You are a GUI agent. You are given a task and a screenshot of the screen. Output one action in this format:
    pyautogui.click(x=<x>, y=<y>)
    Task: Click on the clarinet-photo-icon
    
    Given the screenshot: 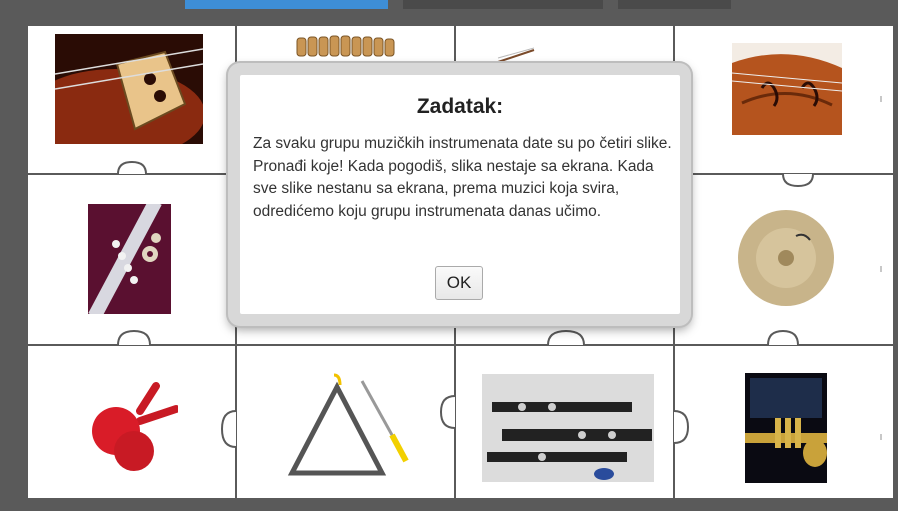 What is the action you would take?
    pyautogui.click(x=568, y=428)
    